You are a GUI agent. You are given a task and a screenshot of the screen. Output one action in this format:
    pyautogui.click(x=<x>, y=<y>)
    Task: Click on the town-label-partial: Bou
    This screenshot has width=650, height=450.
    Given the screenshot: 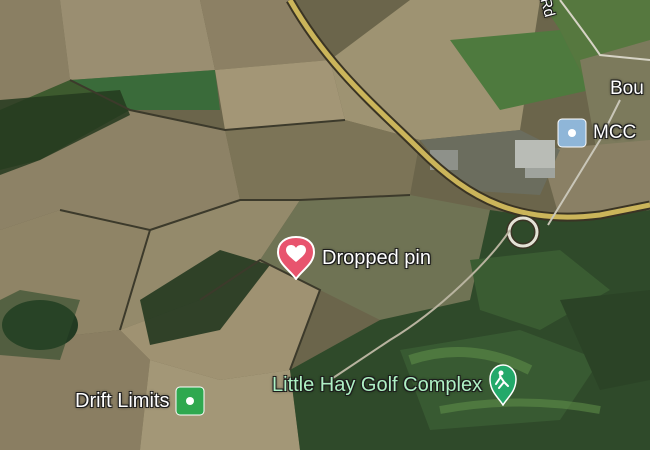 What is the action you would take?
    pyautogui.click(x=627, y=88)
    